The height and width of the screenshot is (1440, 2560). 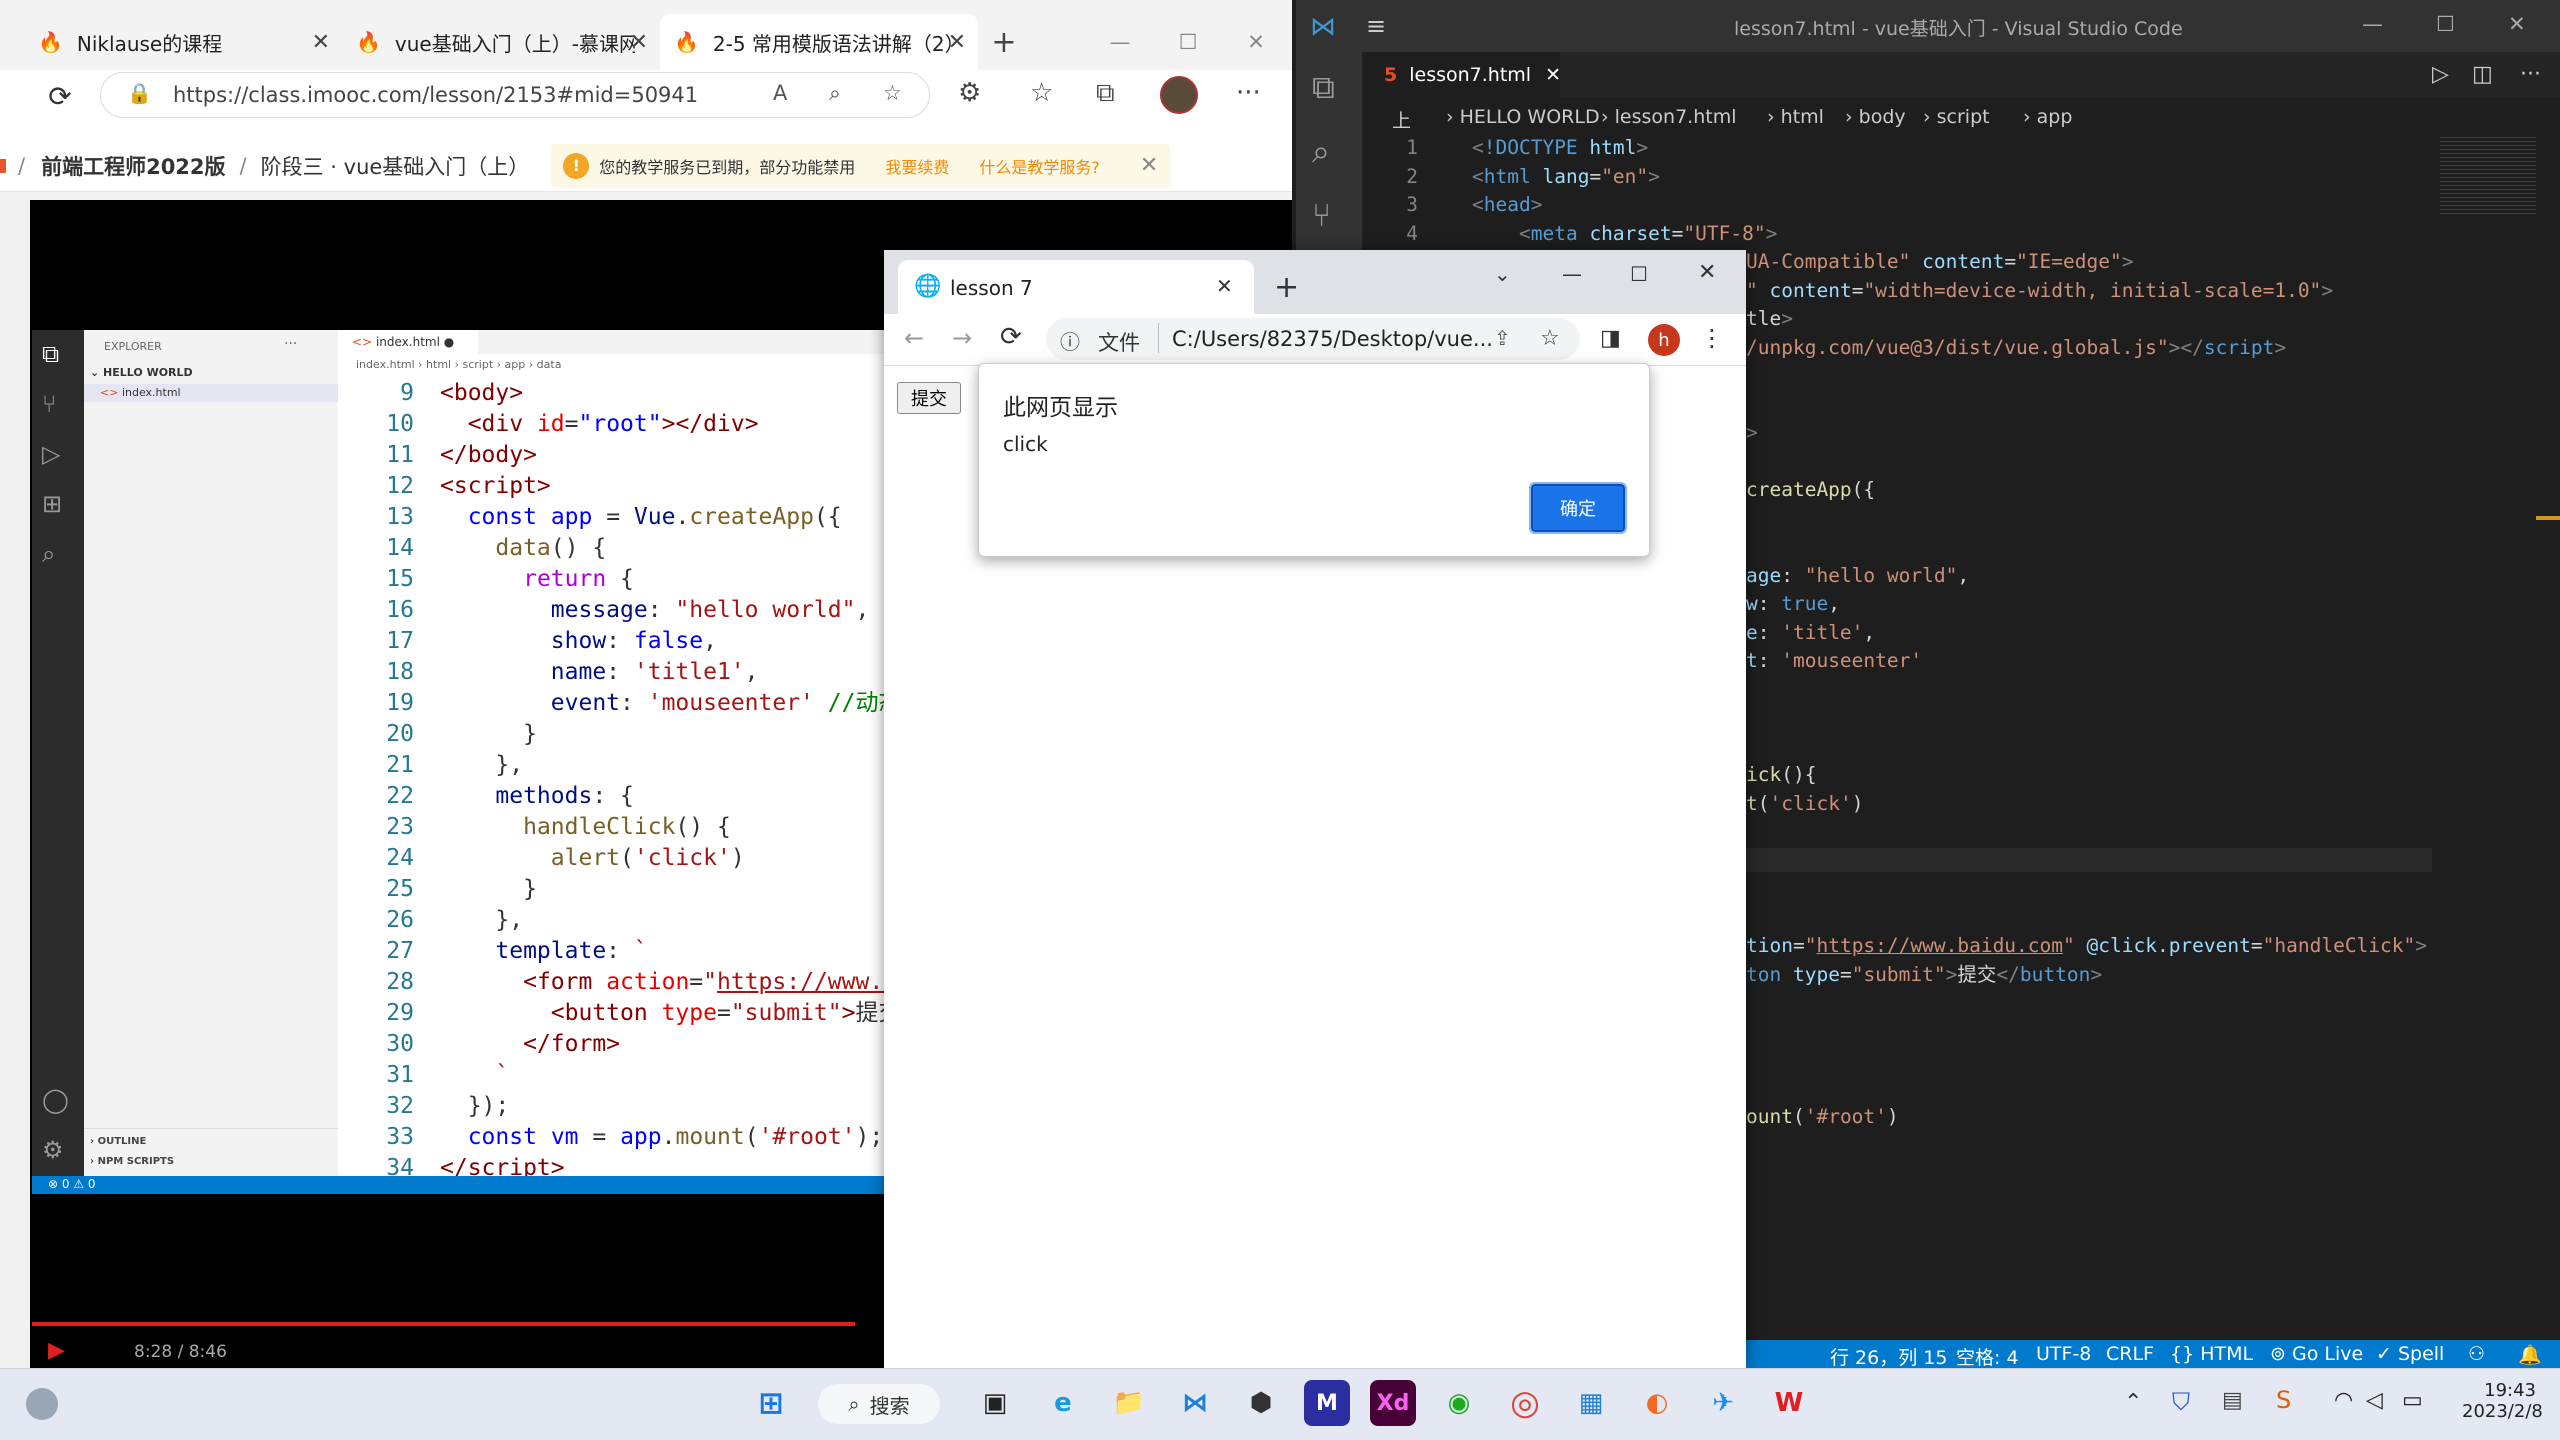 What do you see at coordinates (1657, 1403) in the screenshot?
I see `compass-icon: ◐` at bounding box center [1657, 1403].